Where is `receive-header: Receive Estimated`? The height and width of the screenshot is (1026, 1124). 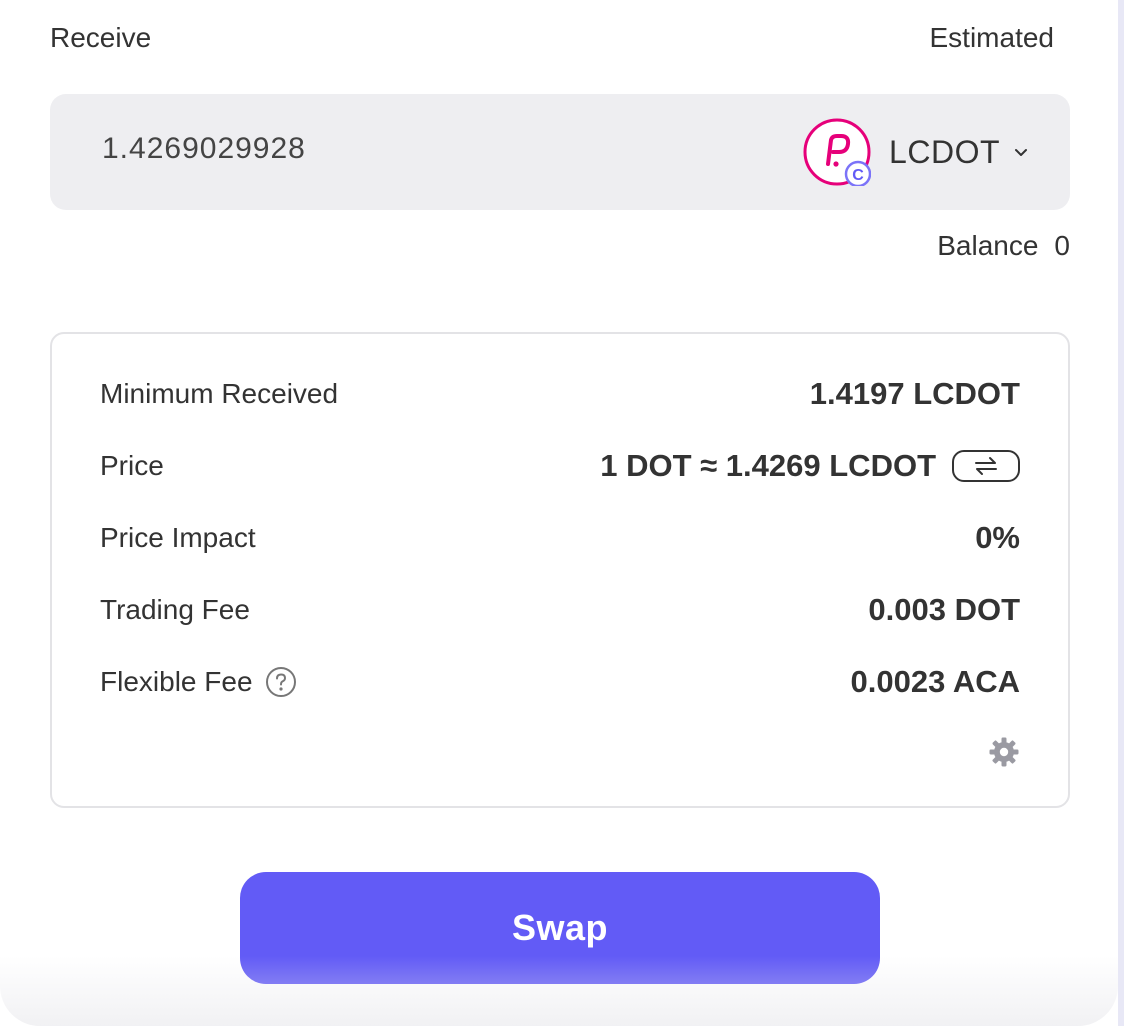
receive-header: Receive Estimated is located at coordinates (552, 38).